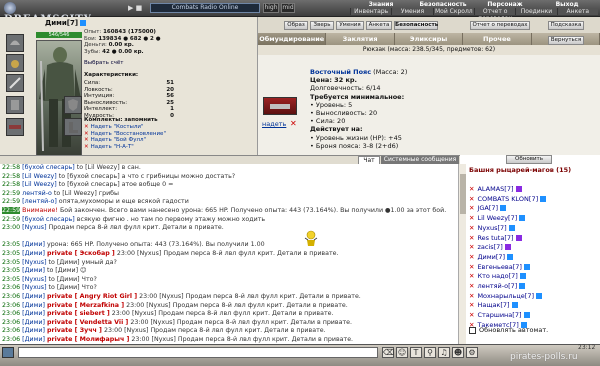 The image size is (600, 366). I want to click on room-user: ✕ JGA[7], so click(534, 209).